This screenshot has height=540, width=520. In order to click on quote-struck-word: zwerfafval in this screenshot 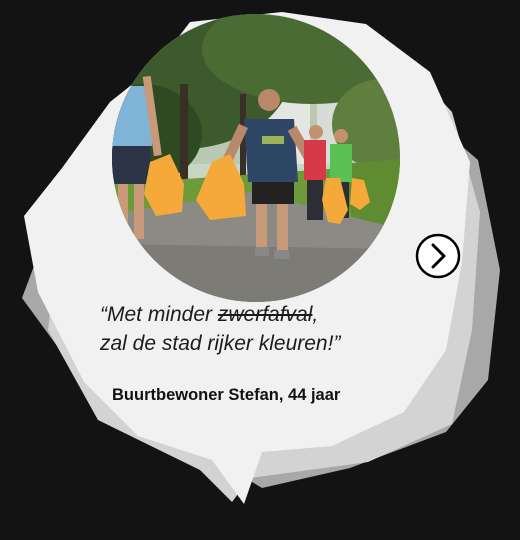, I will do `click(265, 314)`.